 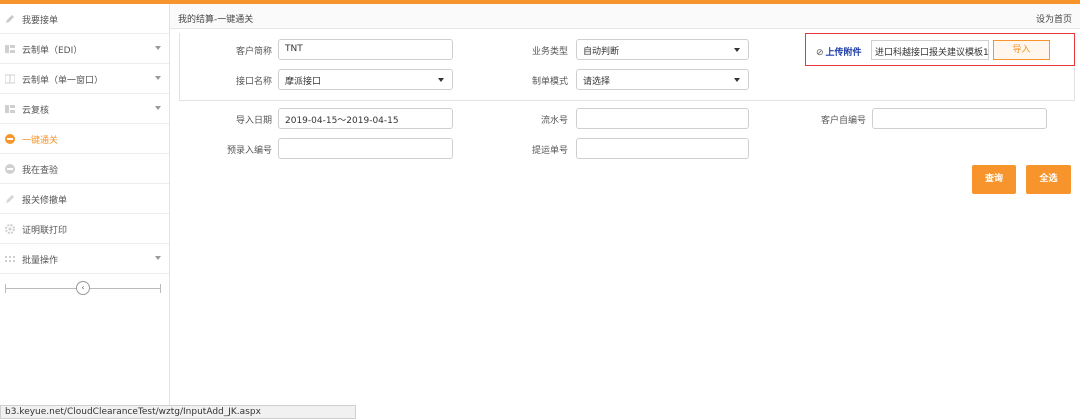 I want to click on sidebar-item-label: 云制单（EDI）, so click(x=52, y=51).